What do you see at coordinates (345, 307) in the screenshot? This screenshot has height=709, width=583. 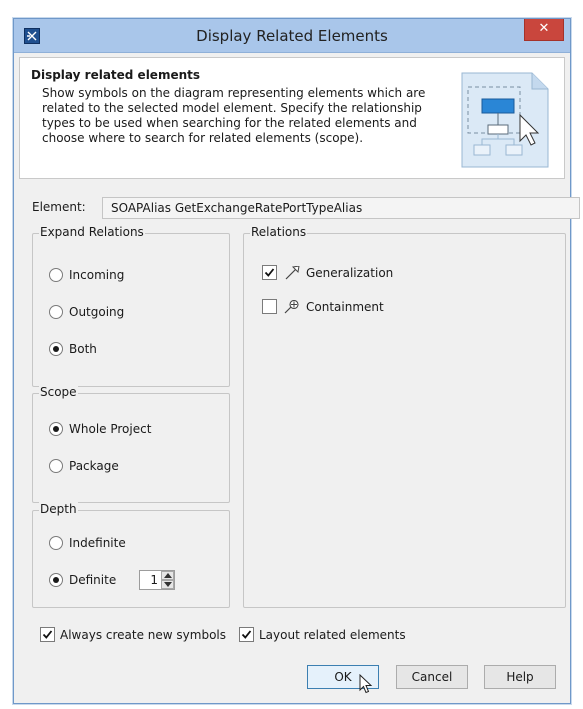 I see `containment-label: Containment` at bounding box center [345, 307].